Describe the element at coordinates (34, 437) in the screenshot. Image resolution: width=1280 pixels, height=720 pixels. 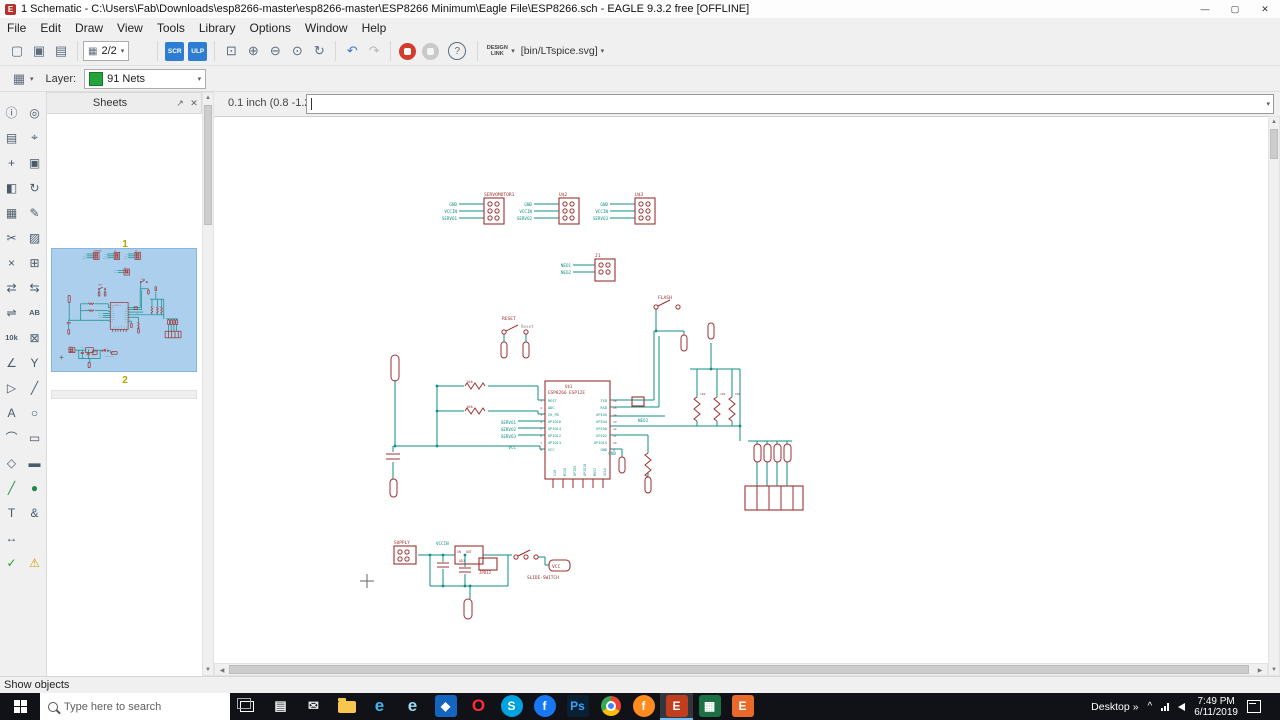
I see `rect-icon: ▭` at that location.